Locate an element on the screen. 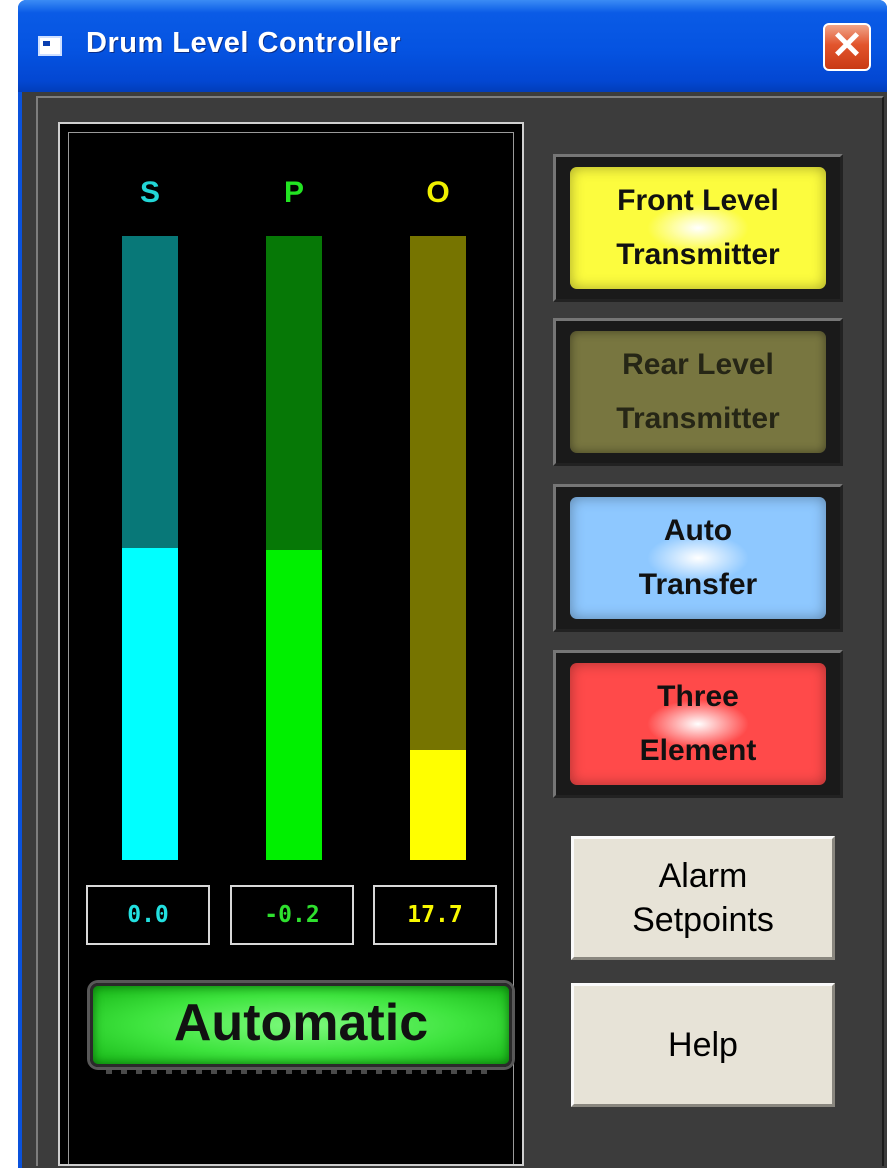 This screenshot has width=887, height=1168. alarm-setpoints-line1: Alarm is located at coordinates (703, 876).